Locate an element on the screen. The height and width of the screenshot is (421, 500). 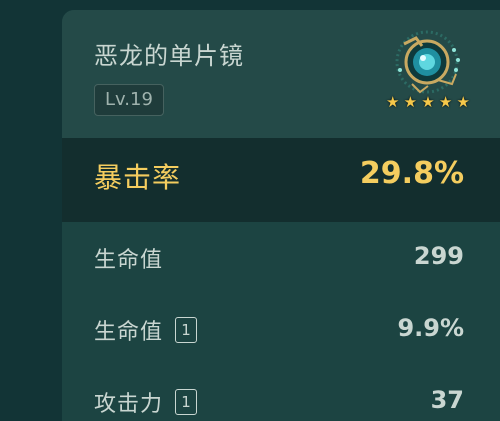
sub-stat-row: 攻击力 1 37 is located at coordinates (281, 393).